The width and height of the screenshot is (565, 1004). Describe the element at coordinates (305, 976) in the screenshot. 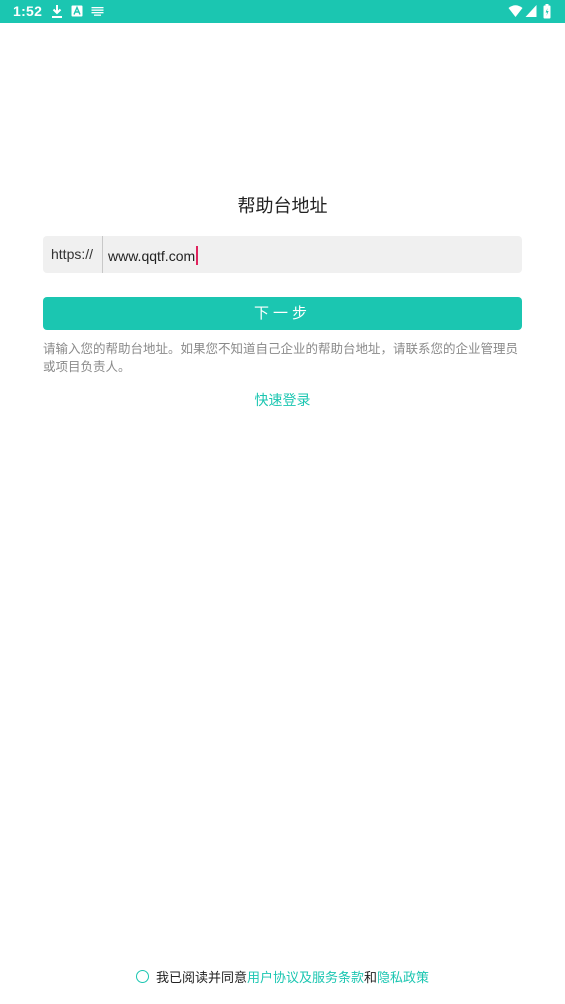

I see `terms-link: 用户协议及服务条款` at that location.